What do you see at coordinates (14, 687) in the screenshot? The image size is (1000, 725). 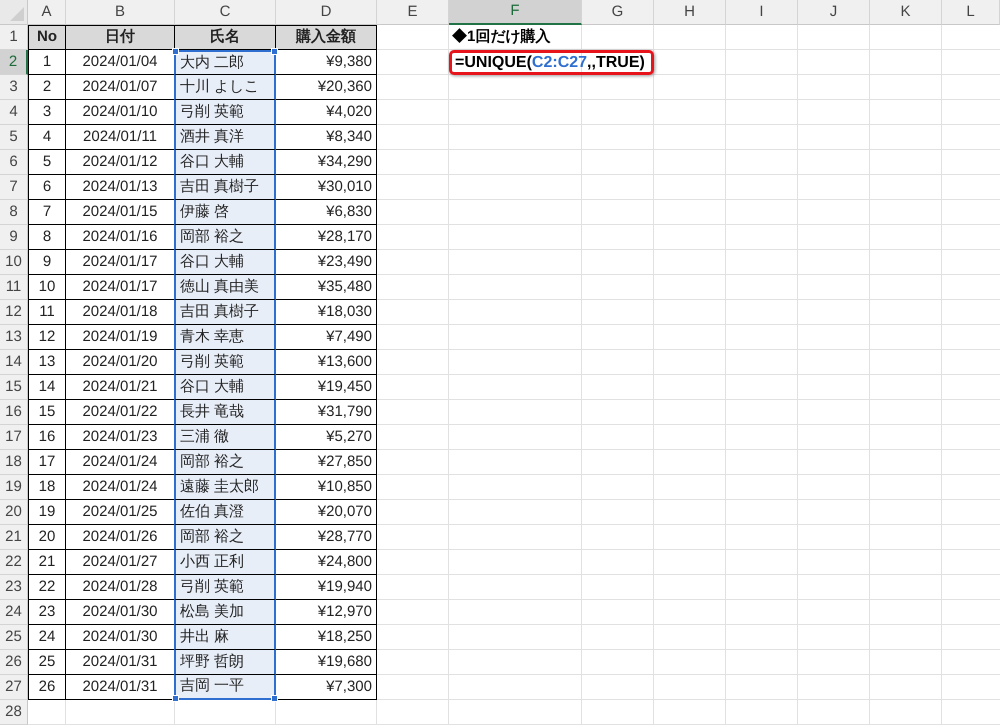 I see `row-header: 27` at bounding box center [14, 687].